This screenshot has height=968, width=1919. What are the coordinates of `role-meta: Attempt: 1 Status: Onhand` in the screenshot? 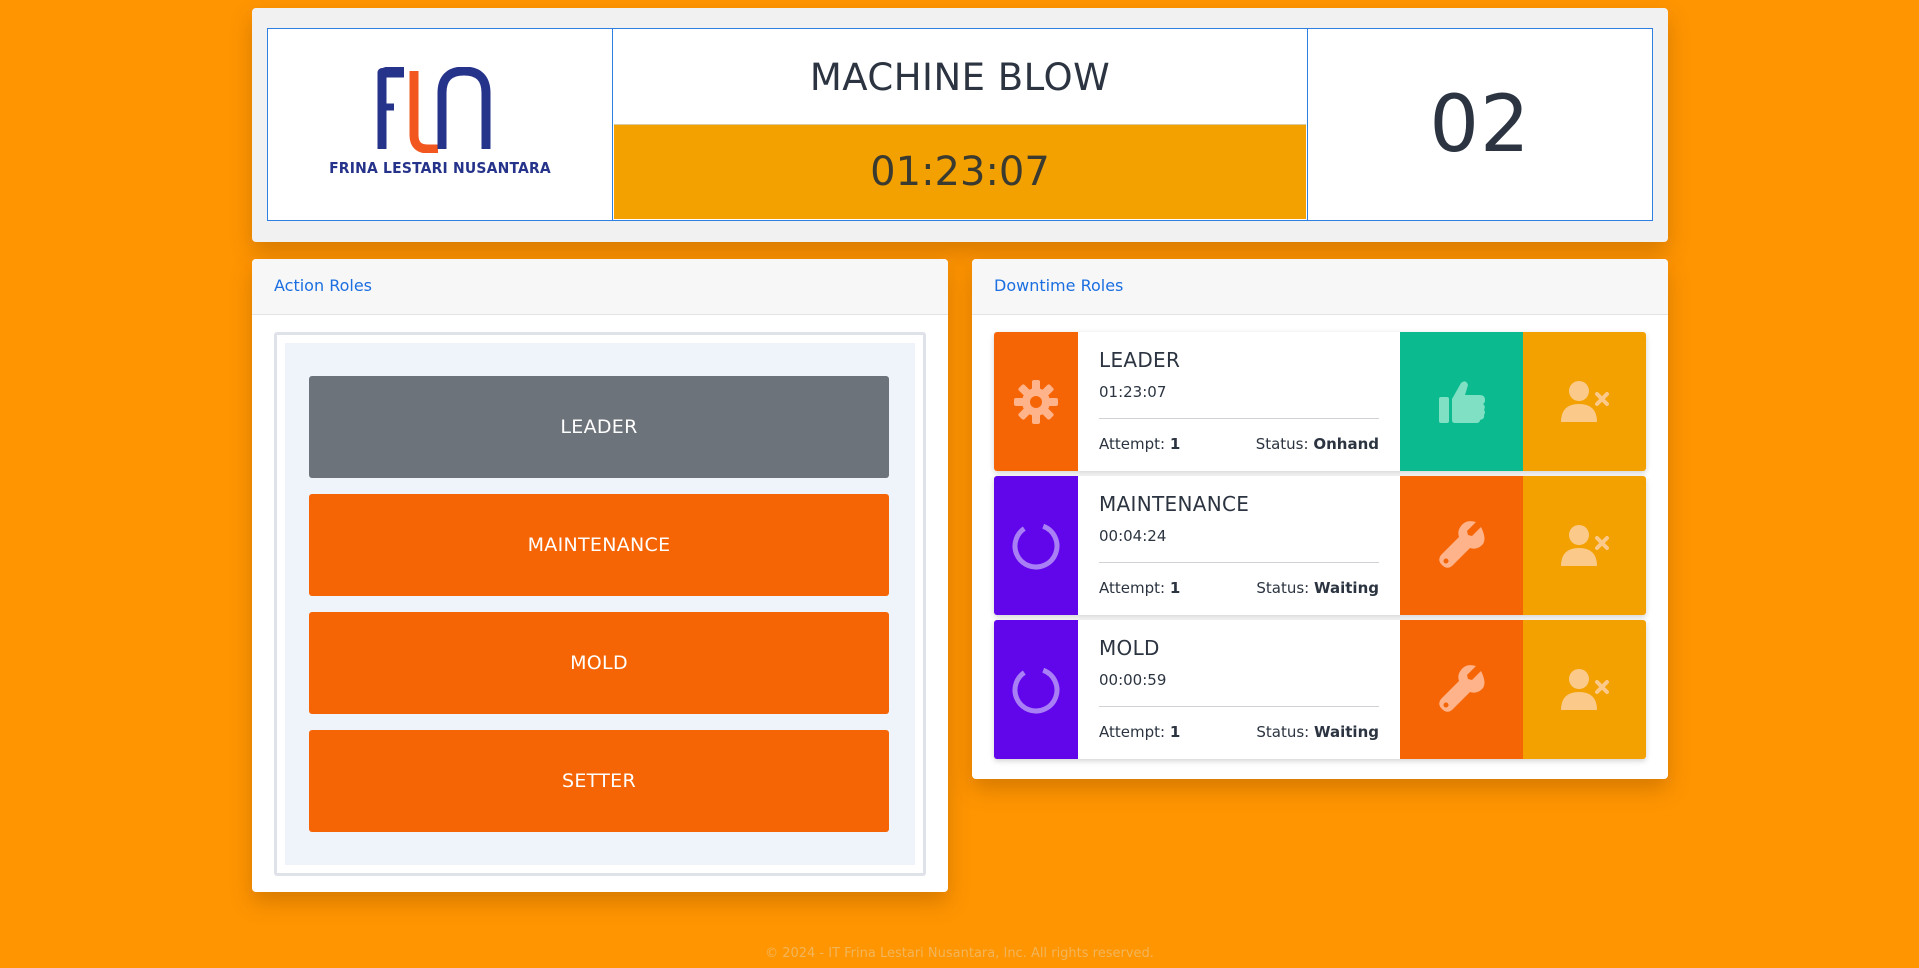 It's located at (1239, 444).